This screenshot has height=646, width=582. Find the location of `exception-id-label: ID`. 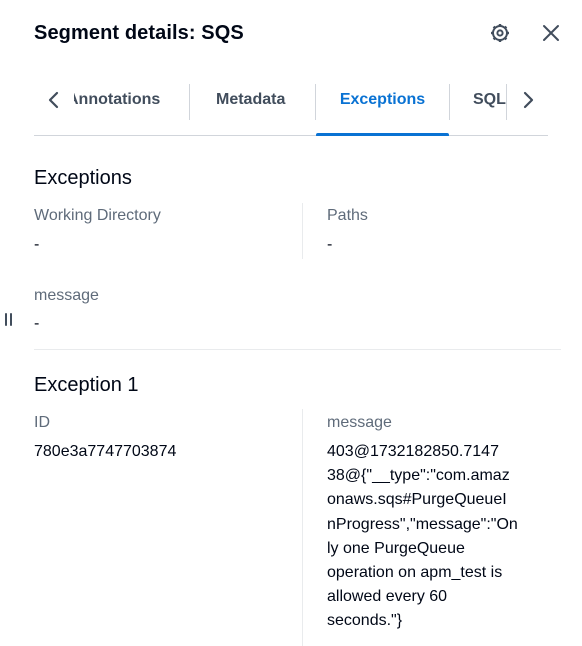

exception-id-label: ID is located at coordinates (42, 422).